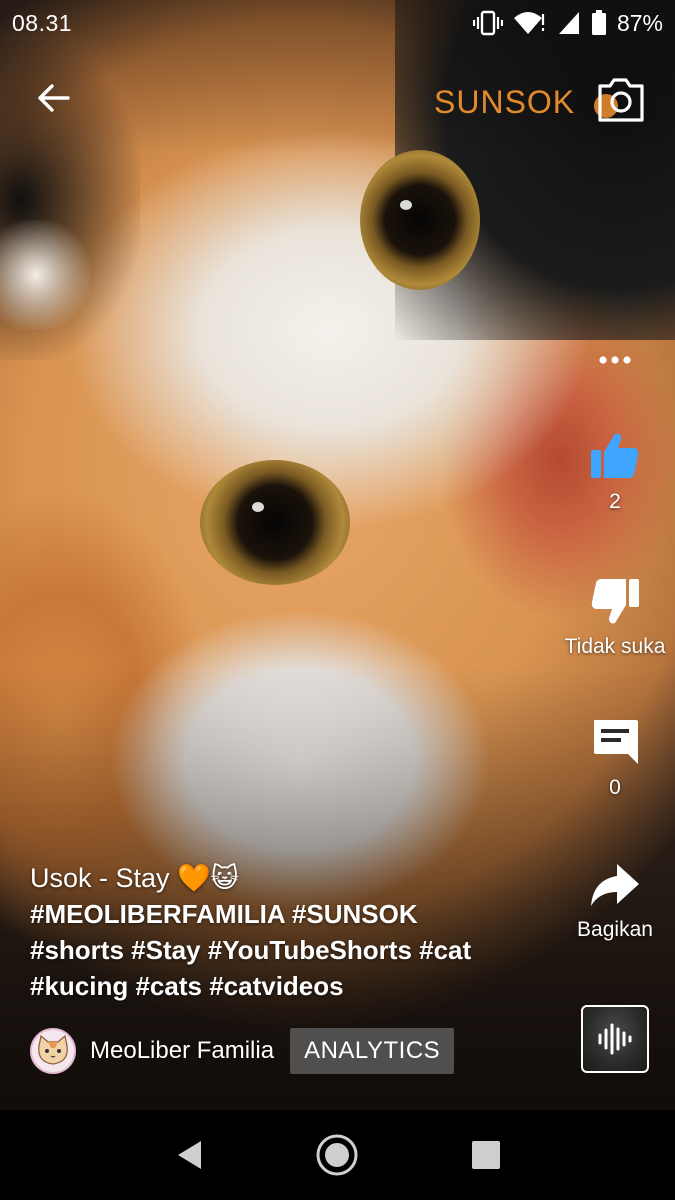 This screenshot has width=675, height=1200. Describe the element at coordinates (337, 23) in the screenshot. I see `status-bar: 08.31 87%` at that location.